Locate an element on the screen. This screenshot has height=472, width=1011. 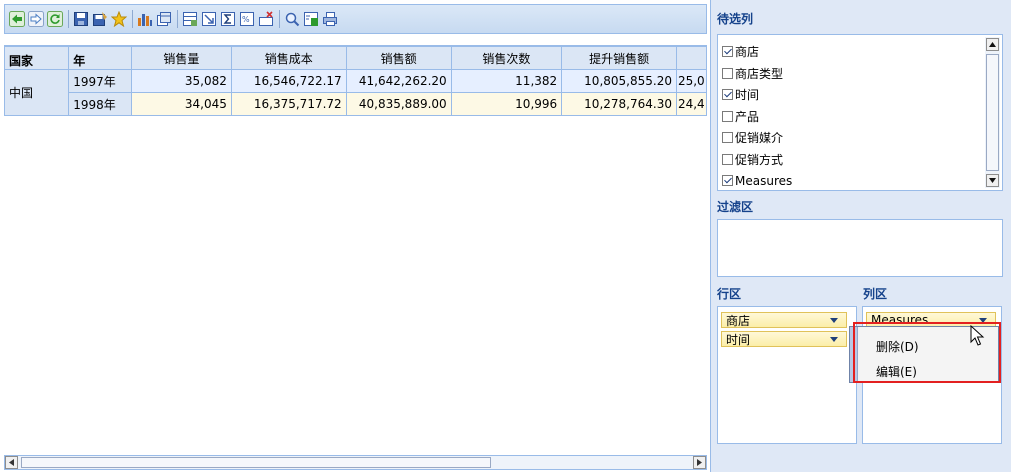
drill-icon is located at coordinates (209, 19).